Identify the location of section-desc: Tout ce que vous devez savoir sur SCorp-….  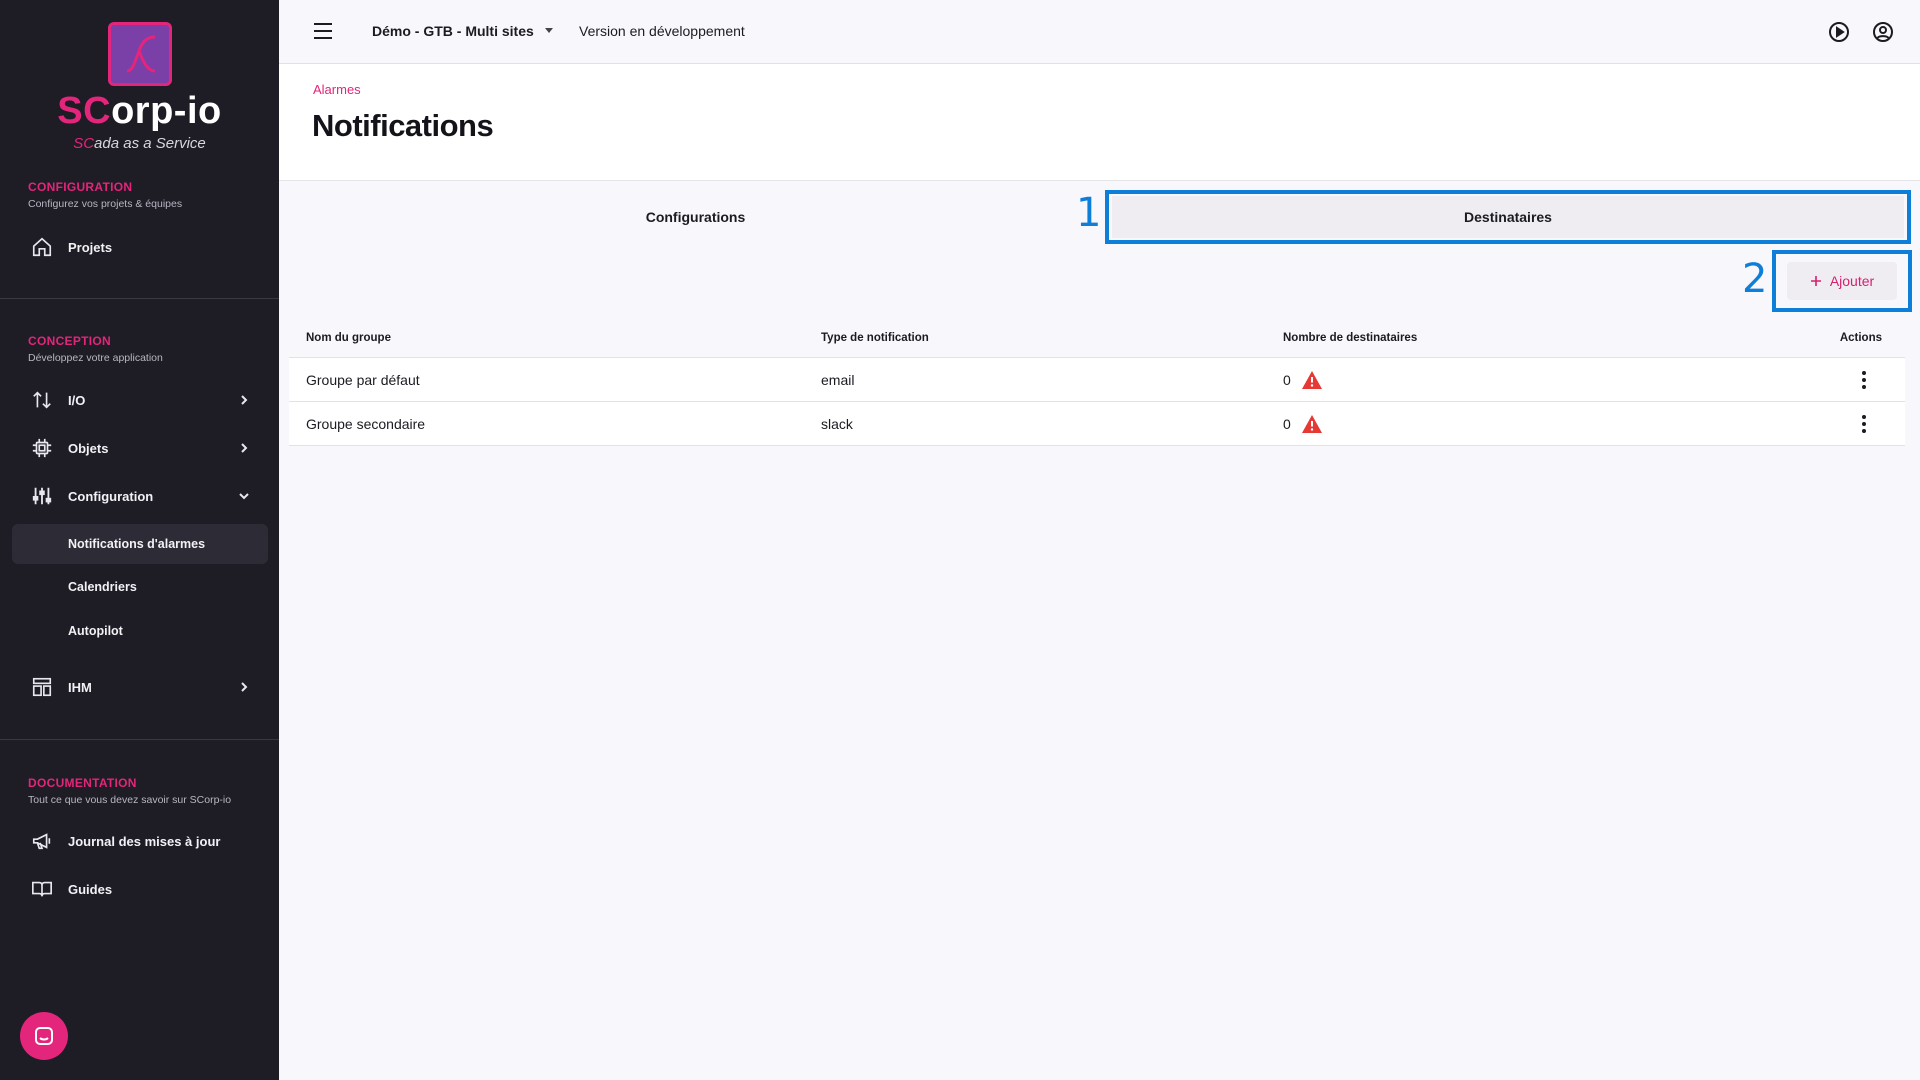
(130, 800).